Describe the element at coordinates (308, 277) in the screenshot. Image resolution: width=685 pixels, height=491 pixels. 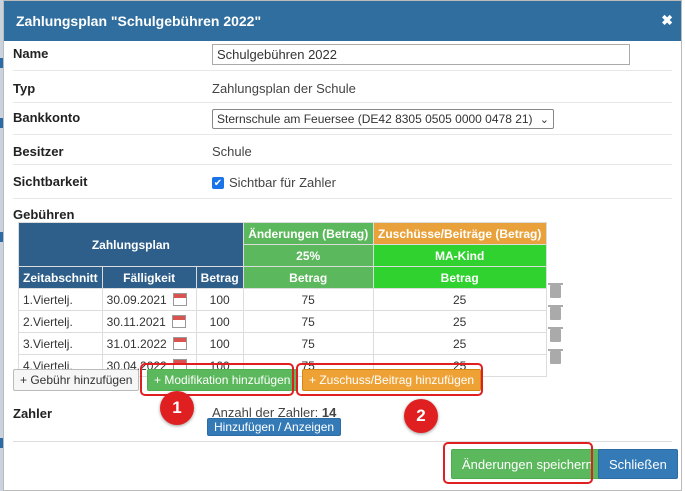
I see `col-changes-amount: Betrag` at that location.